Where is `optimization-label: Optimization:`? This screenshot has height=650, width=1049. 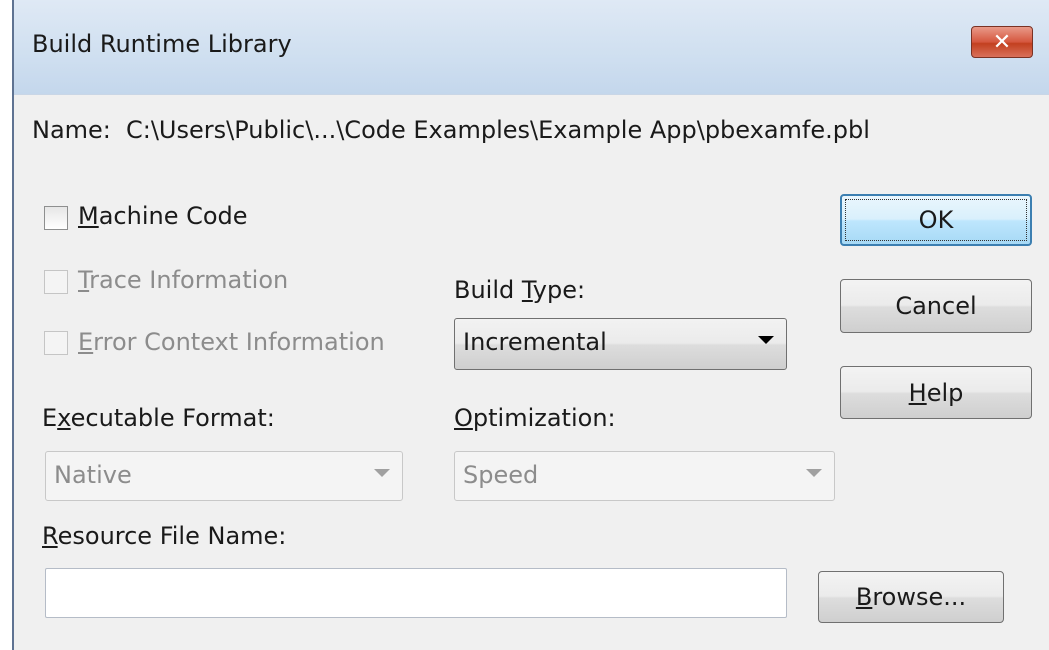
optimization-label: Optimization: is located at coordinates (535, 418).